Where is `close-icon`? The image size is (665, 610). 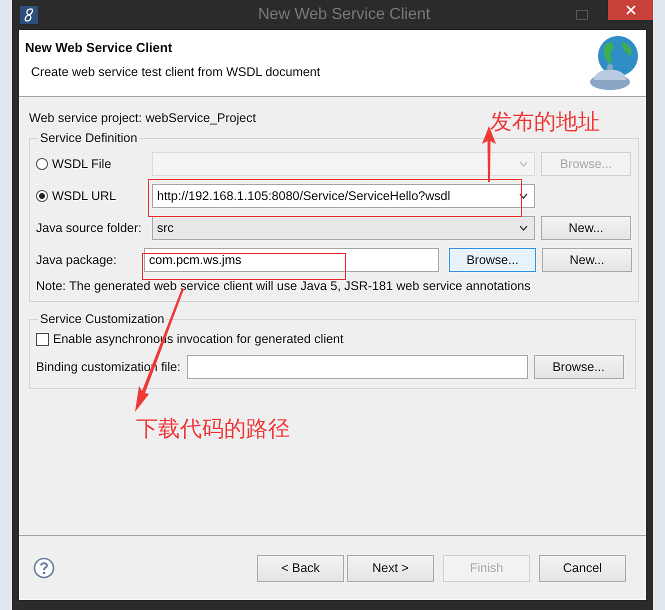 close-icon is located at coordinates (631, 10).